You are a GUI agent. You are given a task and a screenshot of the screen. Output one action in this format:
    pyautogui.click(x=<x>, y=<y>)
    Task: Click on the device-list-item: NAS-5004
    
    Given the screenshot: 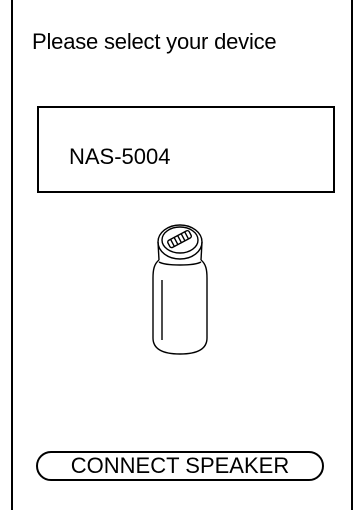 What is the action you would take?
    pyautogui.click(x=186, y=149)
    